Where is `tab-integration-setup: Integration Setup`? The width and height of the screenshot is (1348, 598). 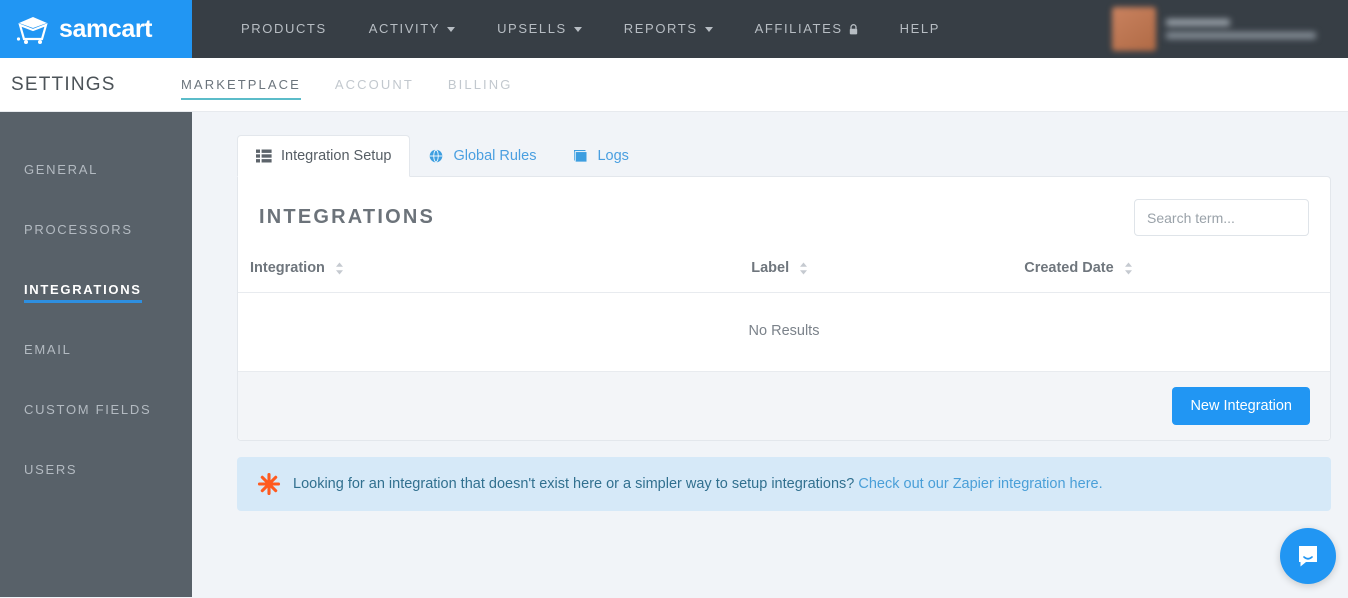 tab-integration-setup: Integration Setup is located at coordinates (324, 156).